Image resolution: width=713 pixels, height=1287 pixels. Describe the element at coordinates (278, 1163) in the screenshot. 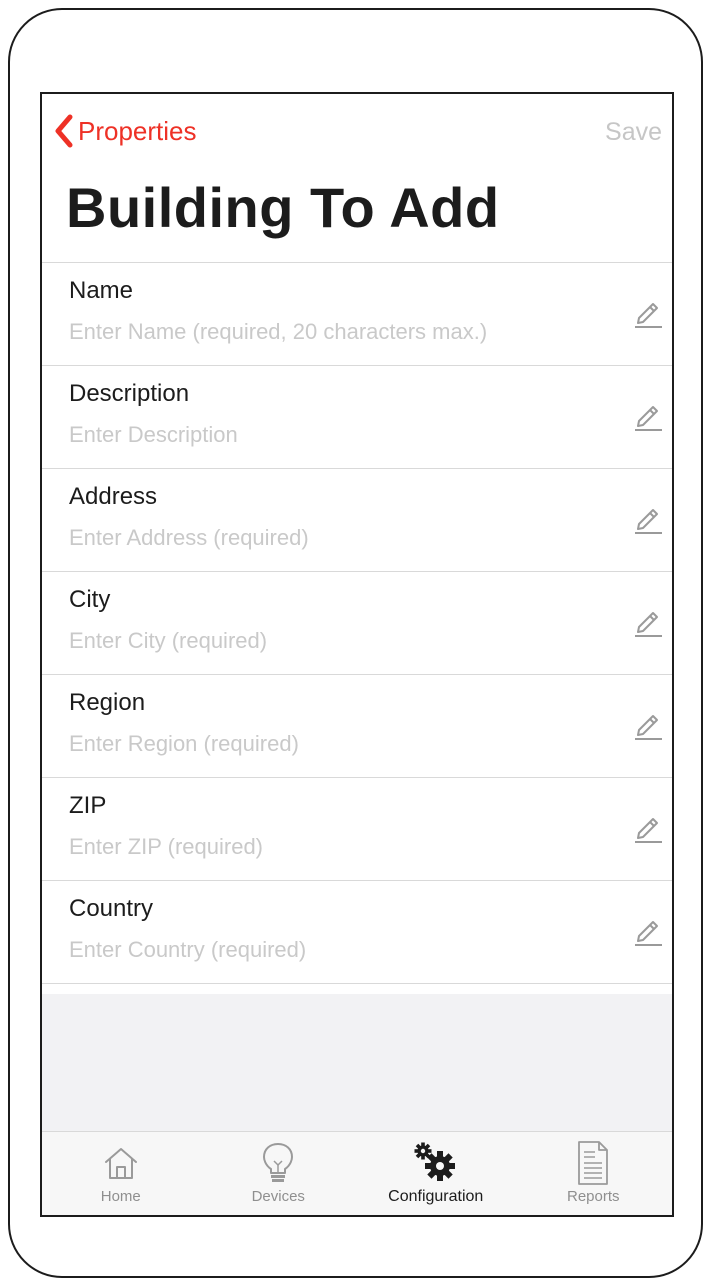

I see `lightbulb-icon` at that location.